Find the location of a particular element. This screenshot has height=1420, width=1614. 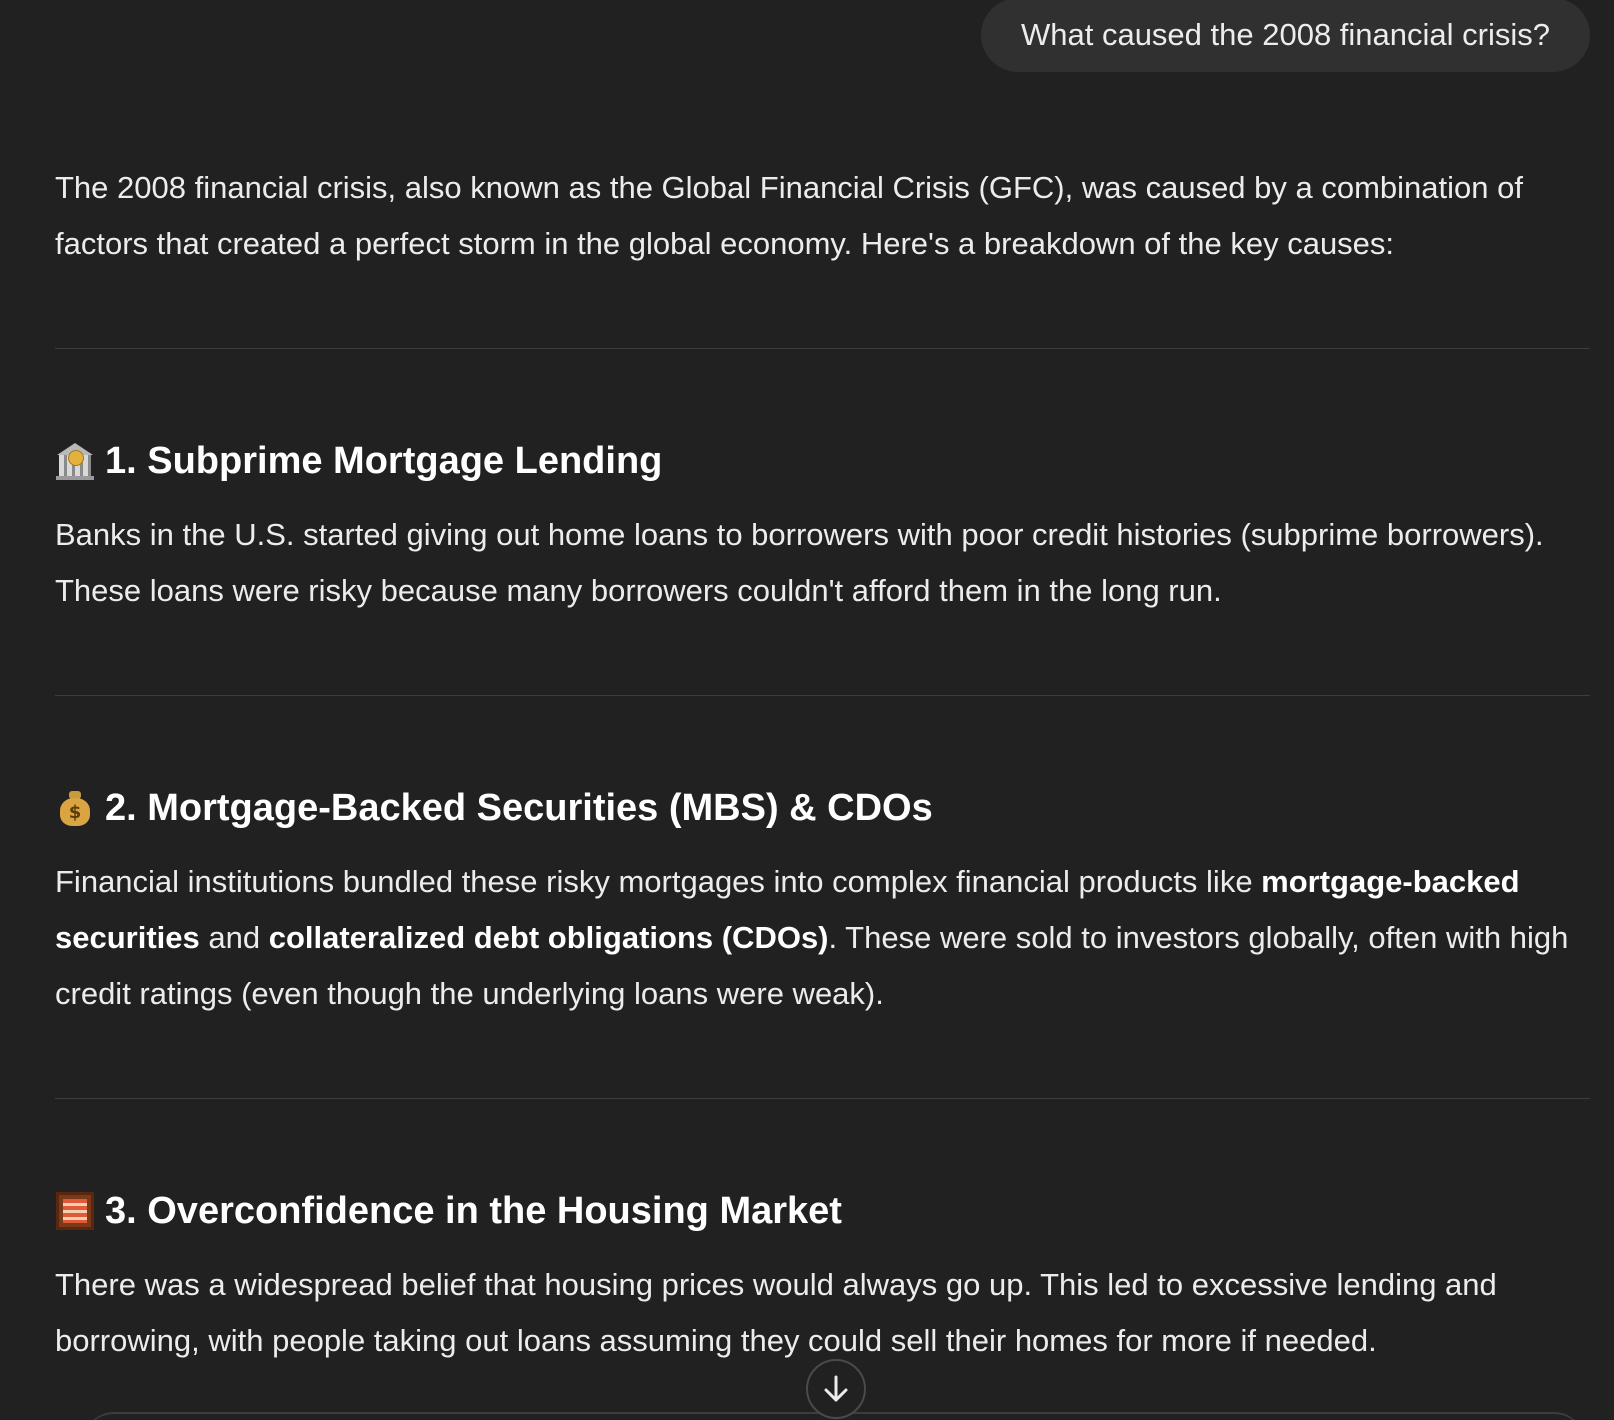

arrow-down-icon is located at coordinates (836, 1388).